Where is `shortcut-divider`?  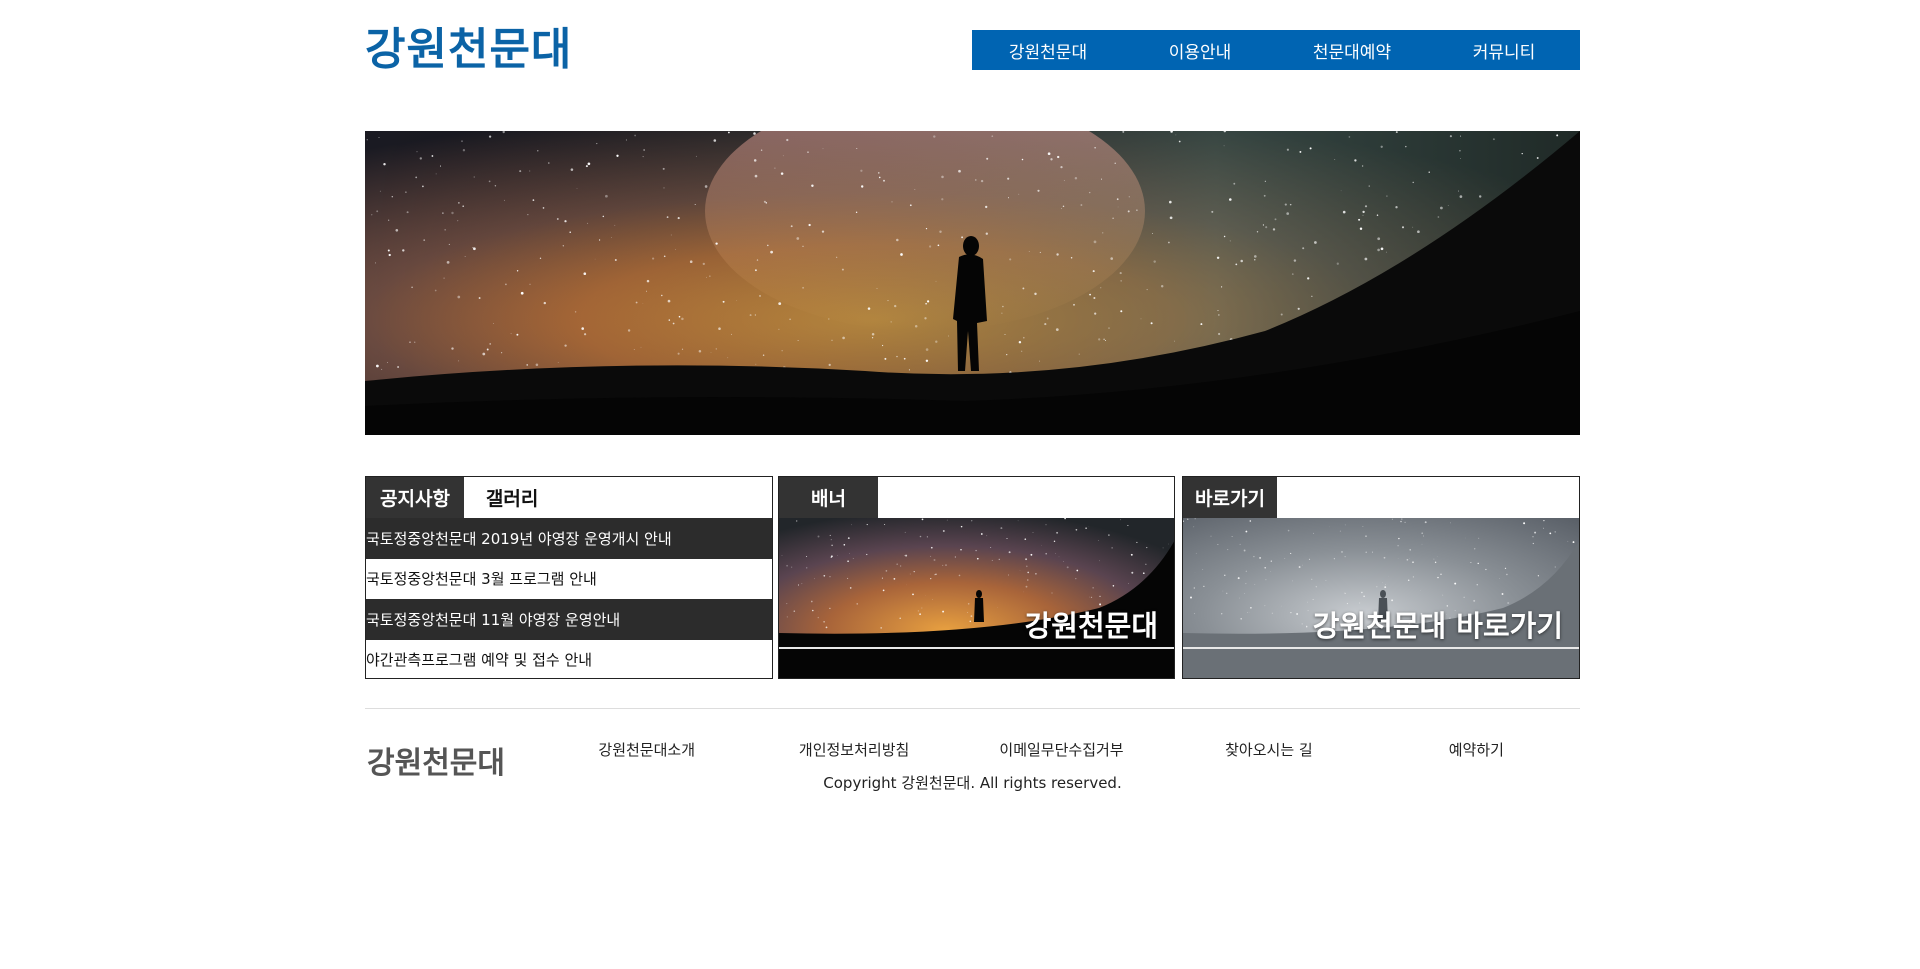 shortcut-divider is located at coordinates (1381, 648).